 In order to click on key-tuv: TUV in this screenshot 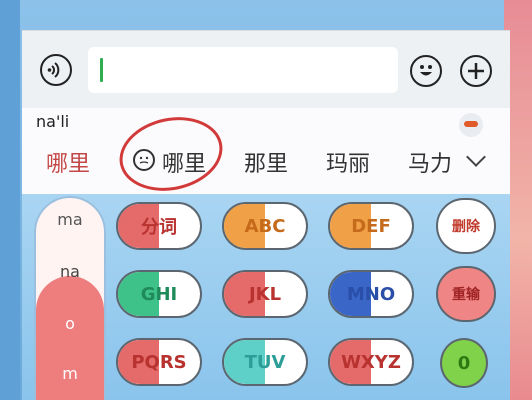, I will do `click(265, 362)`.